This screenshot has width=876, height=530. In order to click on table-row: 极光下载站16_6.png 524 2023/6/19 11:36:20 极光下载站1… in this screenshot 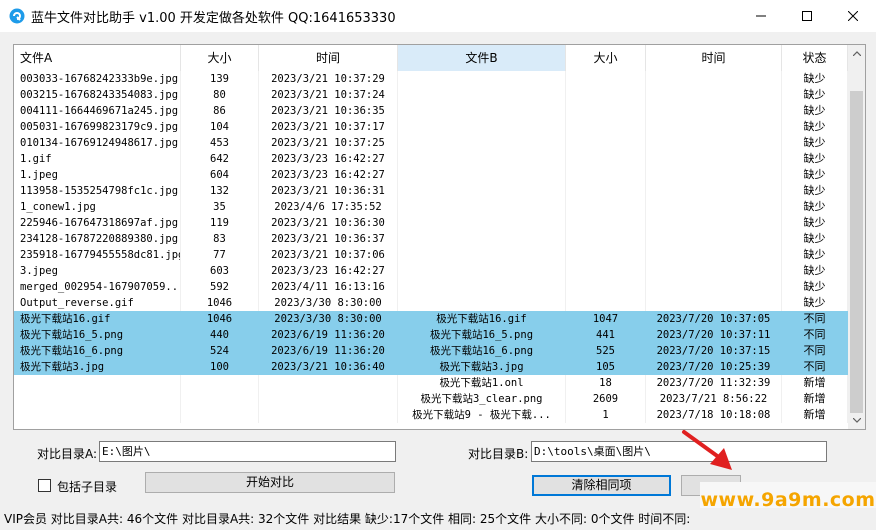, I will do `click(431, 351)`.